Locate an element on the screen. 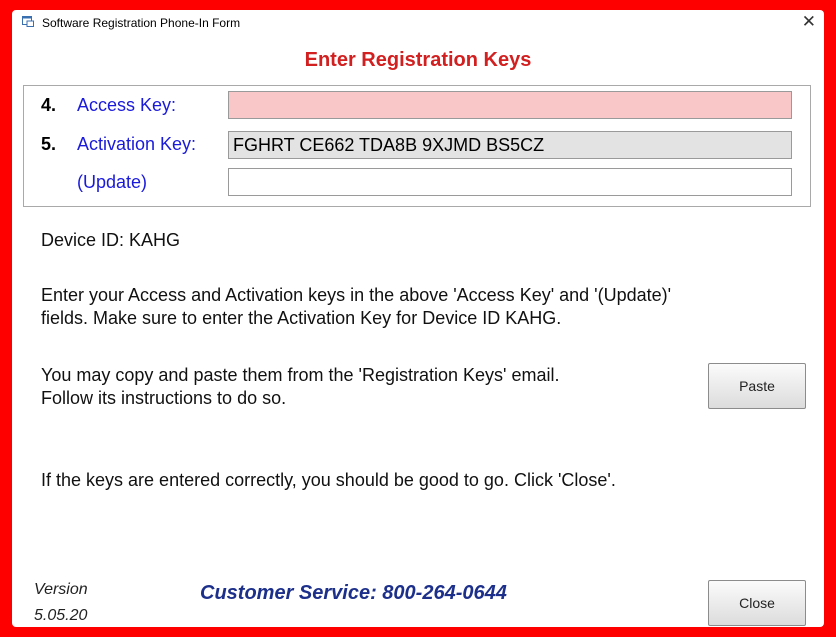 This screenshot has height=637, width=836. activation-key-number: 5. is located at coordinates (49, 144).